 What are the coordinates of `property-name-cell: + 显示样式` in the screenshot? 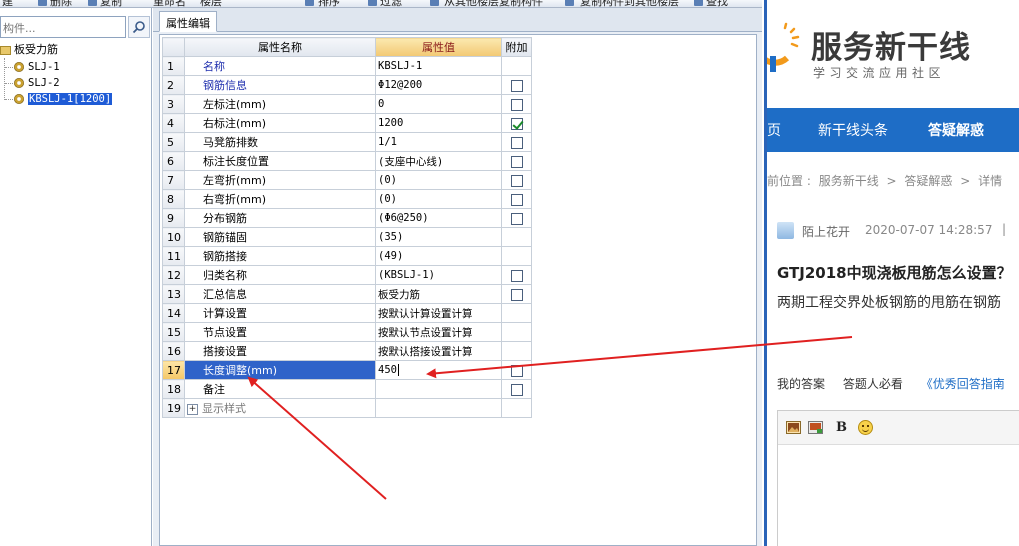 It's located at (280, 408).